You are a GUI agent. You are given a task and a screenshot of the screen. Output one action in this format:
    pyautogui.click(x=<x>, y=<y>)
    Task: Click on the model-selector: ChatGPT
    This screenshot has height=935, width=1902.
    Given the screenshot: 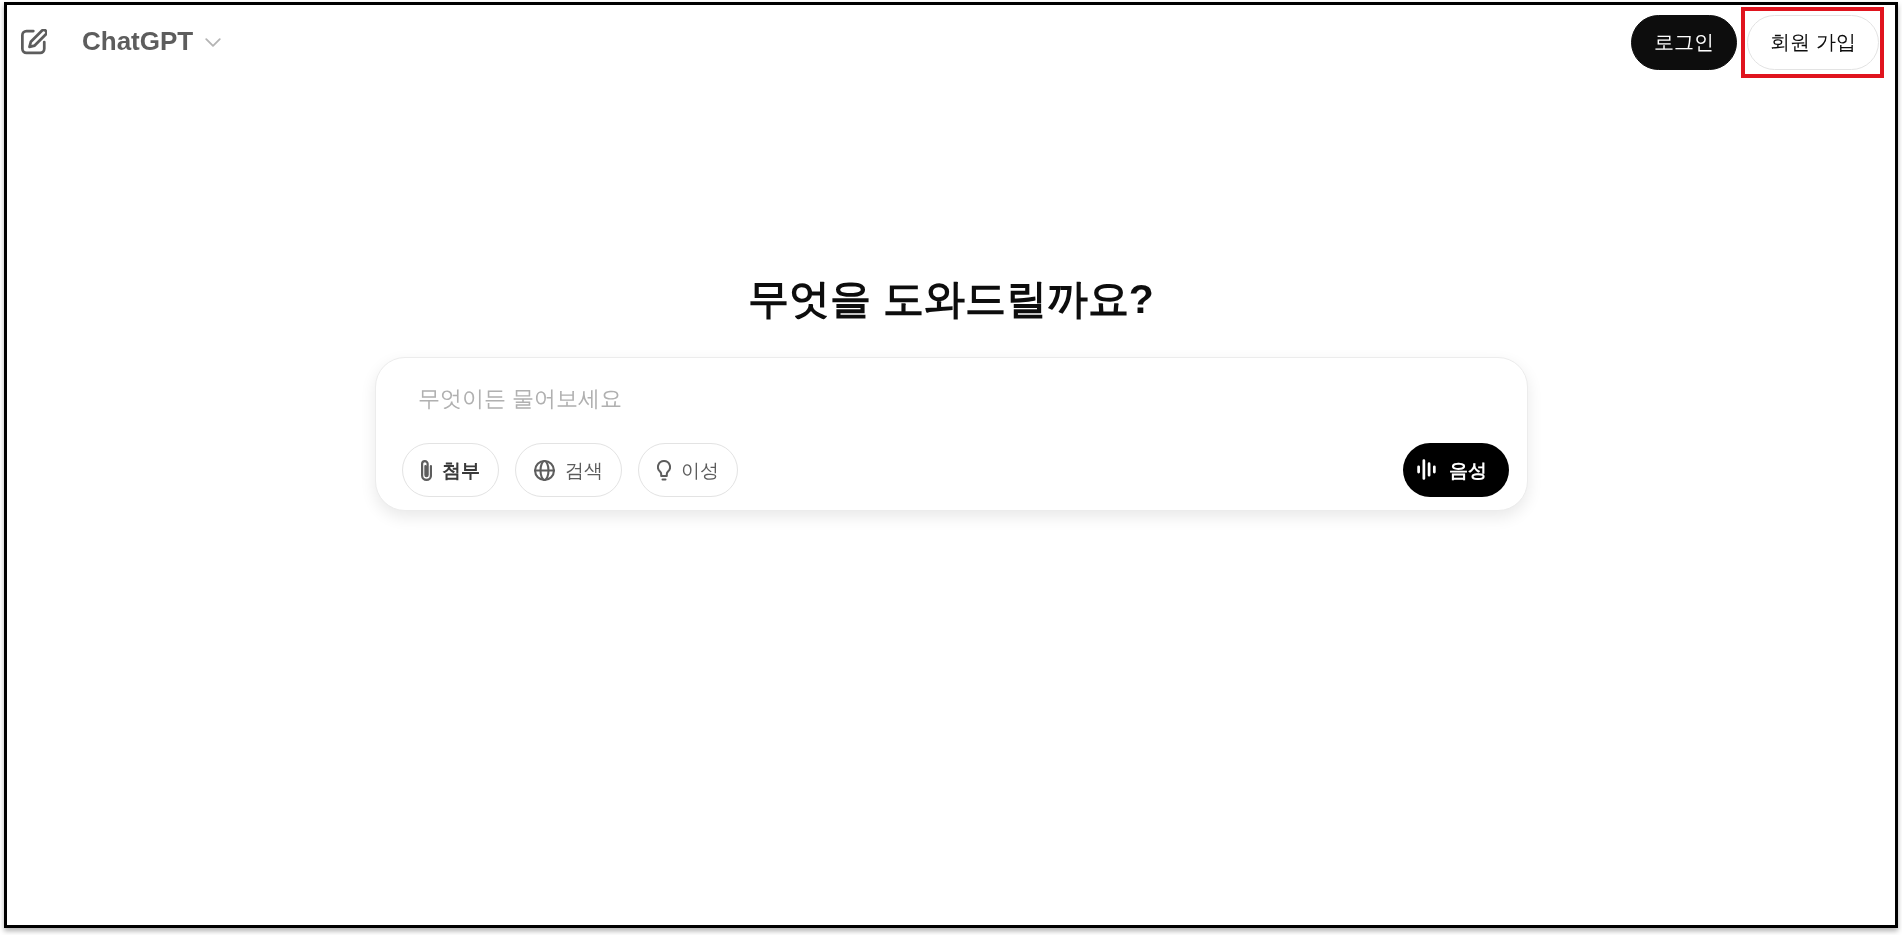 What is the action you would take?
    pyautogui.click(x=152, y=42)
    